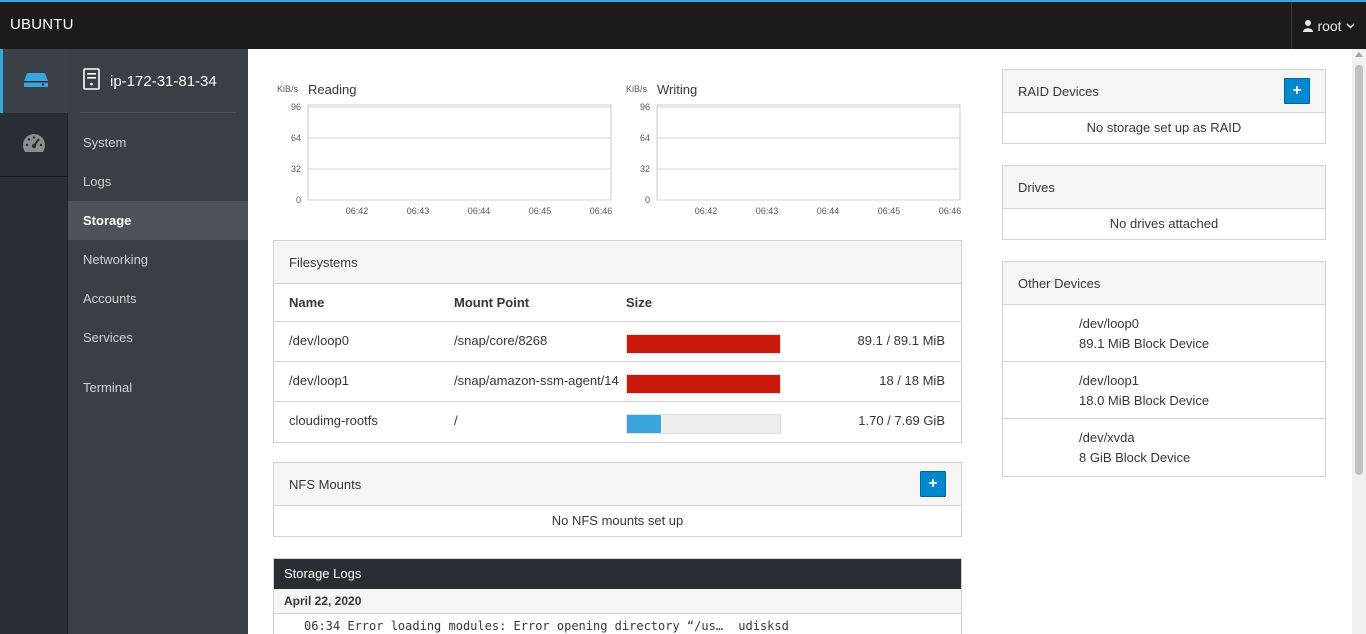  Describe the element at coordinates (1164, 202) in the screenshot. I see `drives-card: Drives No drives attached` at that location.